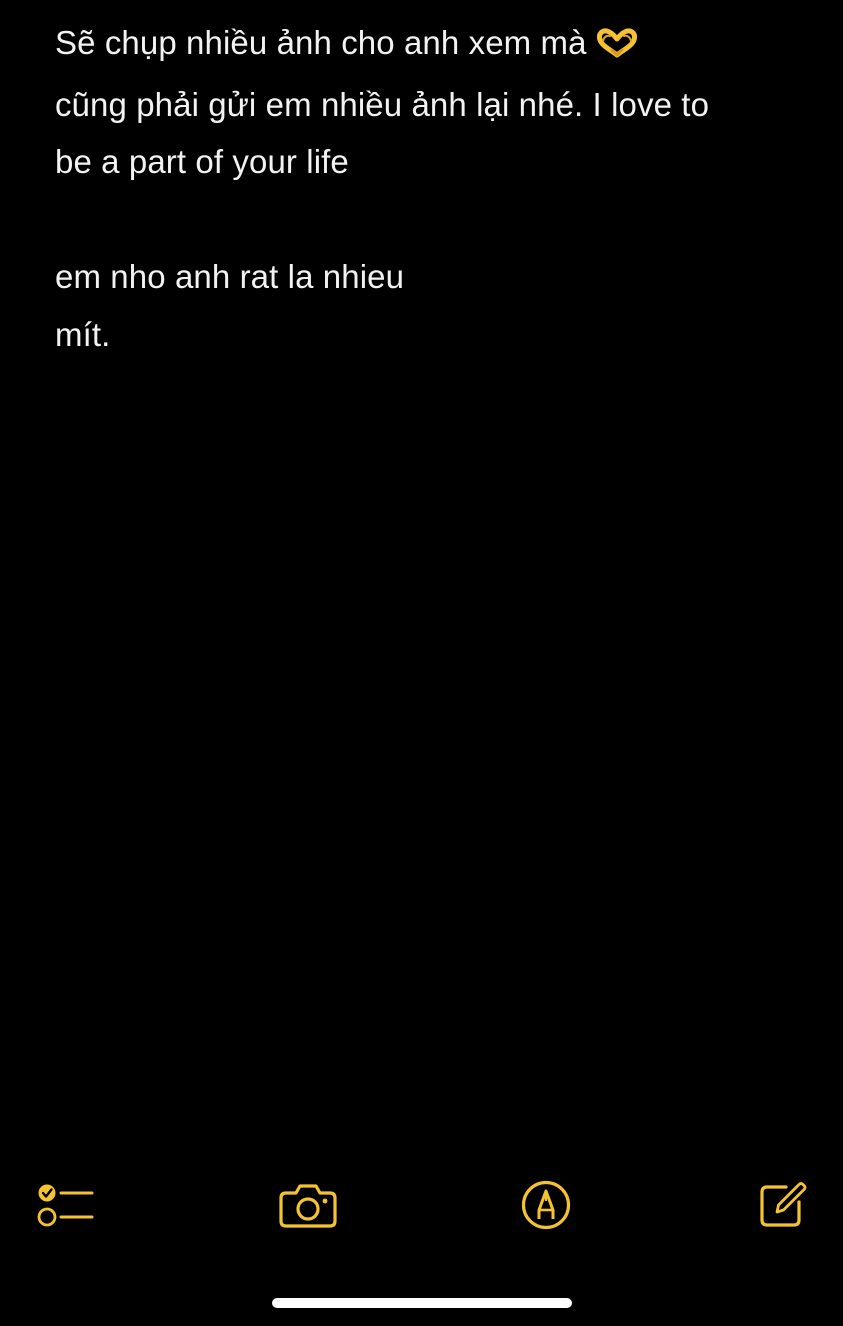 This screenshot has width=843, height=1326. I want to click on camera-icon, so click(308, 1205).